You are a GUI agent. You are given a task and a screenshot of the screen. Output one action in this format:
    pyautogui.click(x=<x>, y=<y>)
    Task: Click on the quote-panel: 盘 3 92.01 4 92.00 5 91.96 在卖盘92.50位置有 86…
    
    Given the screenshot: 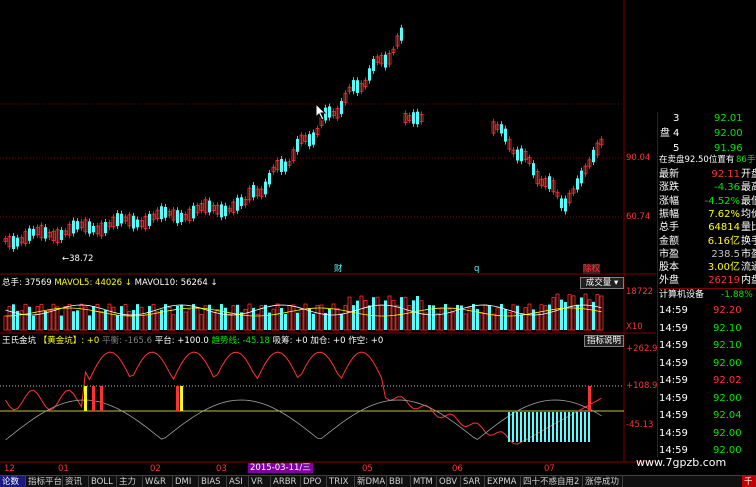 What is the action you would take?
    pyautogui.click(x=706, y=284)
    